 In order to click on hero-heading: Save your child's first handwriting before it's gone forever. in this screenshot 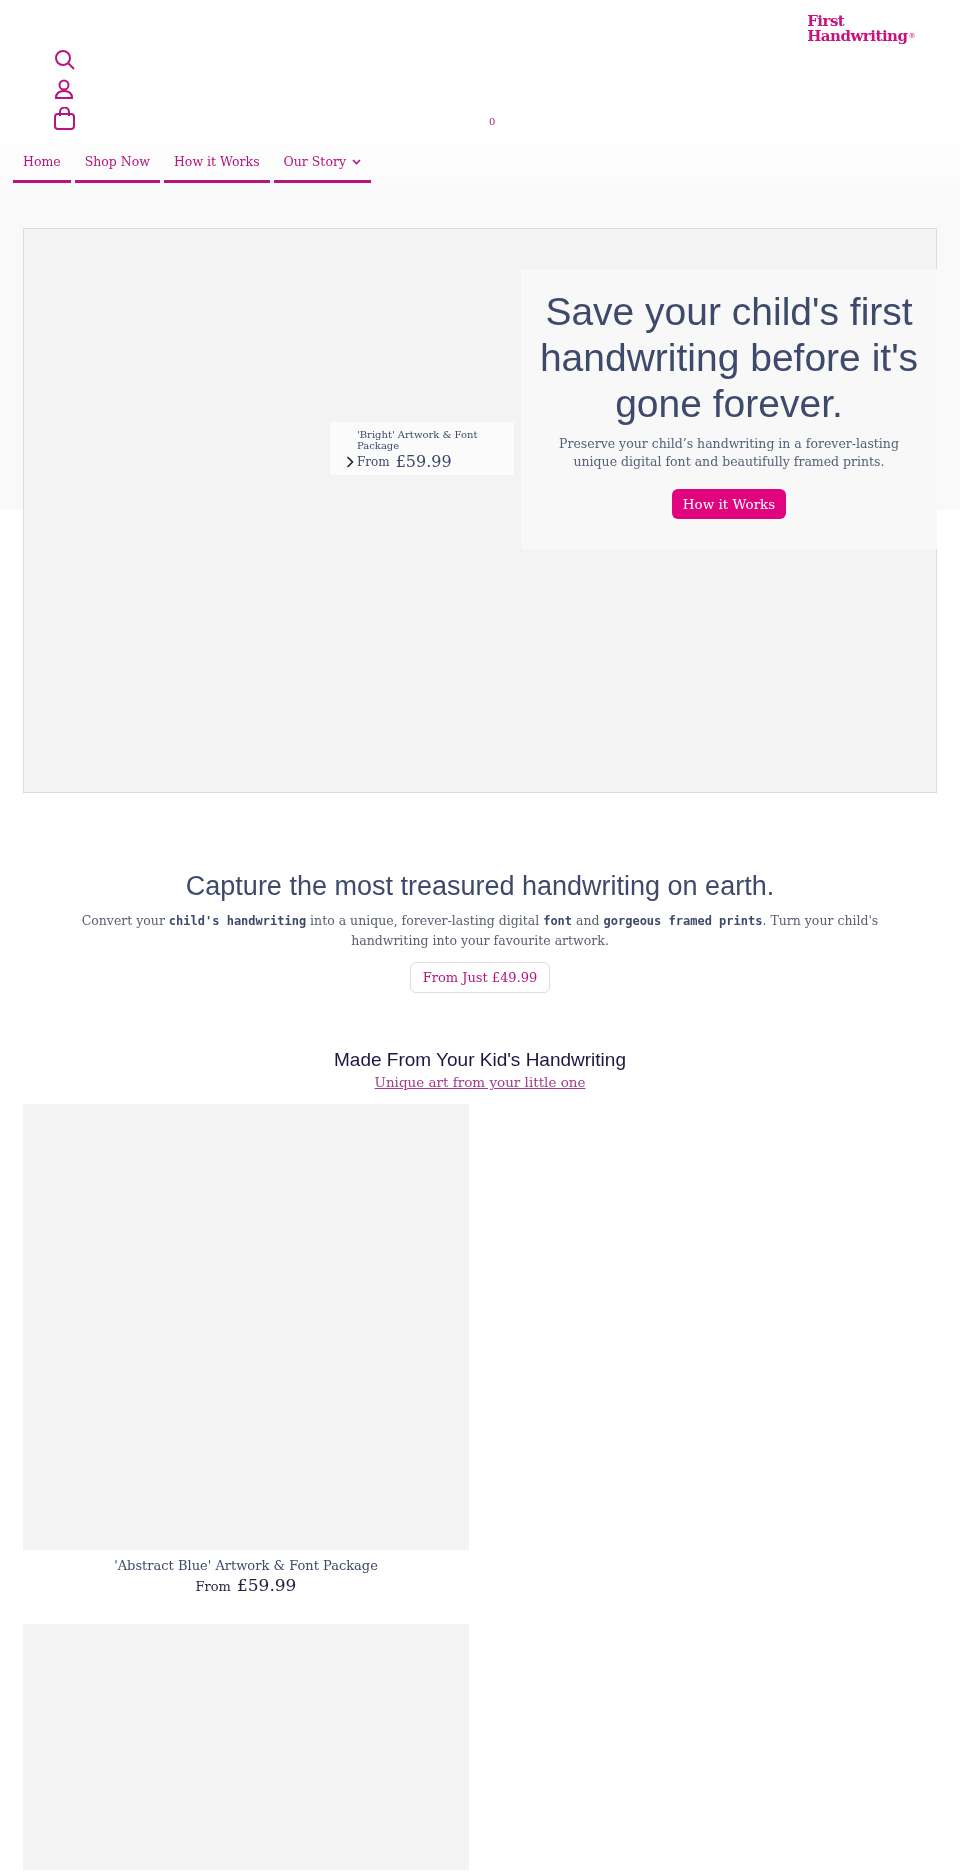, I will do `click(729, 358)`.